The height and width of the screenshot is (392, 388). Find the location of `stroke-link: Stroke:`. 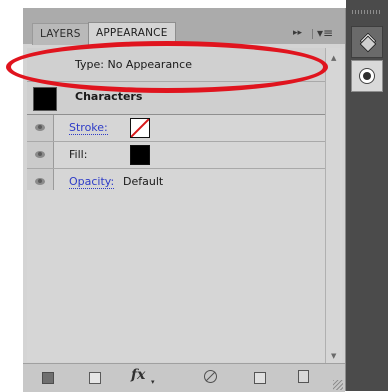

stroke-link: Stroke: is located at coordinates (88, 128).